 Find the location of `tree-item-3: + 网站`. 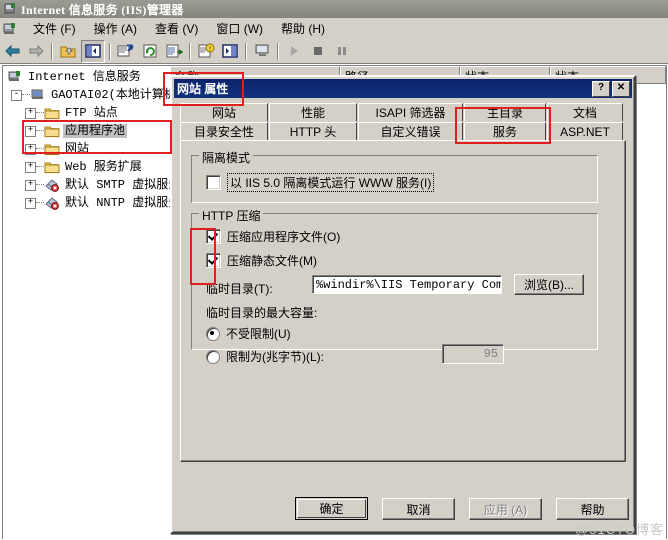

tree-item-3: + 网站 is located at coordinates (98, 149).